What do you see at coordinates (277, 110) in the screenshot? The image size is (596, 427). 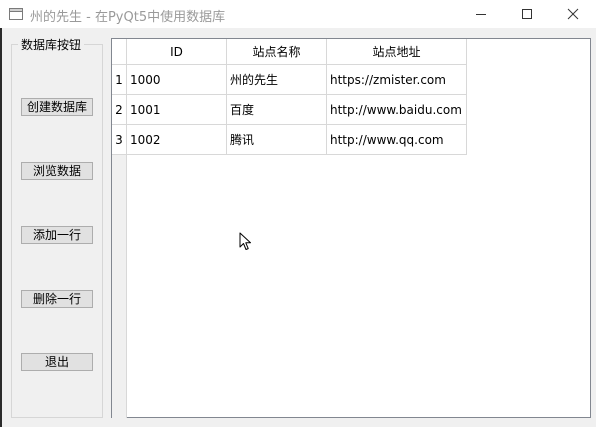 I see `table-cell: 百度` at bounding box center [277, 110].